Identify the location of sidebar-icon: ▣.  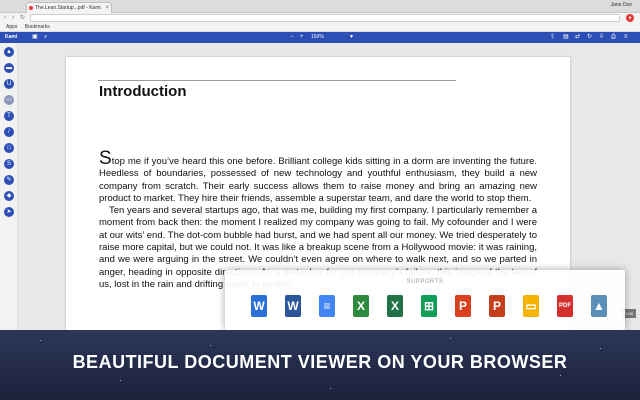
(35, 37).